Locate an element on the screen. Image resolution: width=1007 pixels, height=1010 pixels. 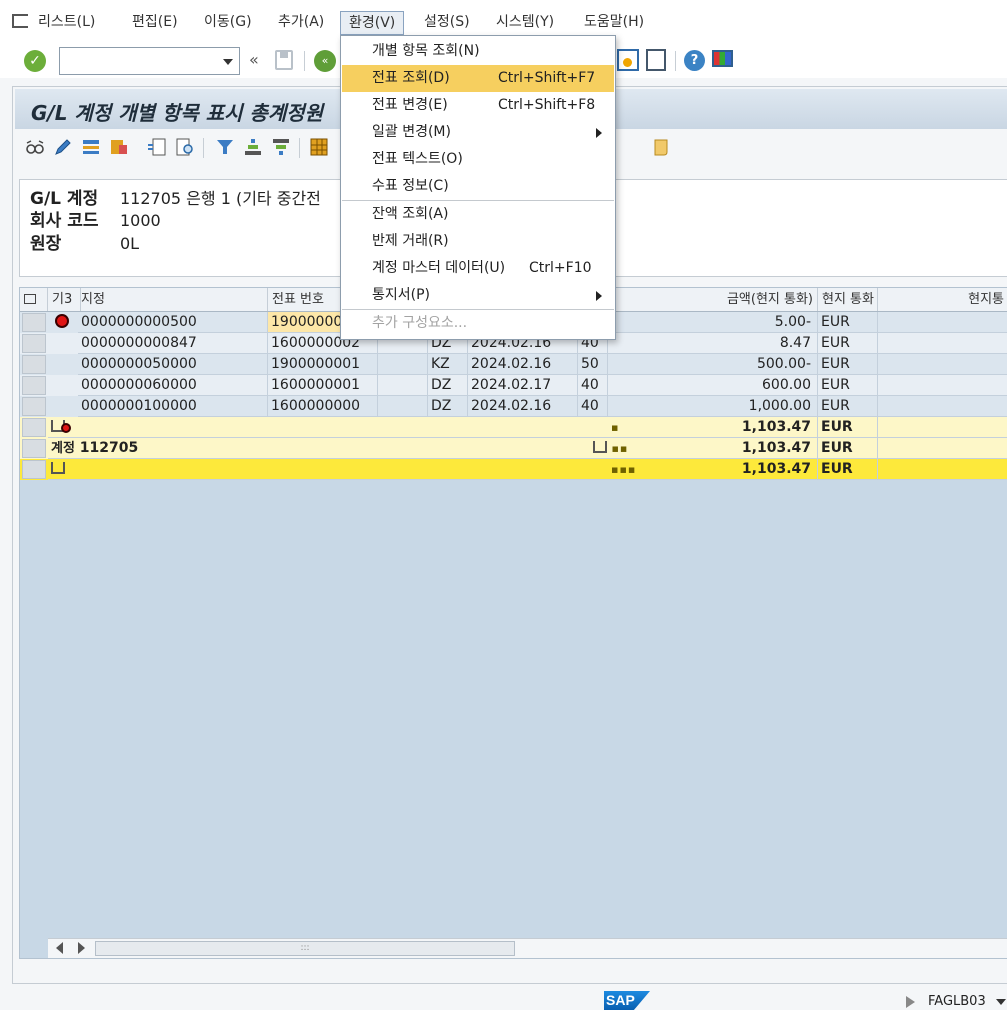
print-preview-icon is located at coordinates (185, 147).